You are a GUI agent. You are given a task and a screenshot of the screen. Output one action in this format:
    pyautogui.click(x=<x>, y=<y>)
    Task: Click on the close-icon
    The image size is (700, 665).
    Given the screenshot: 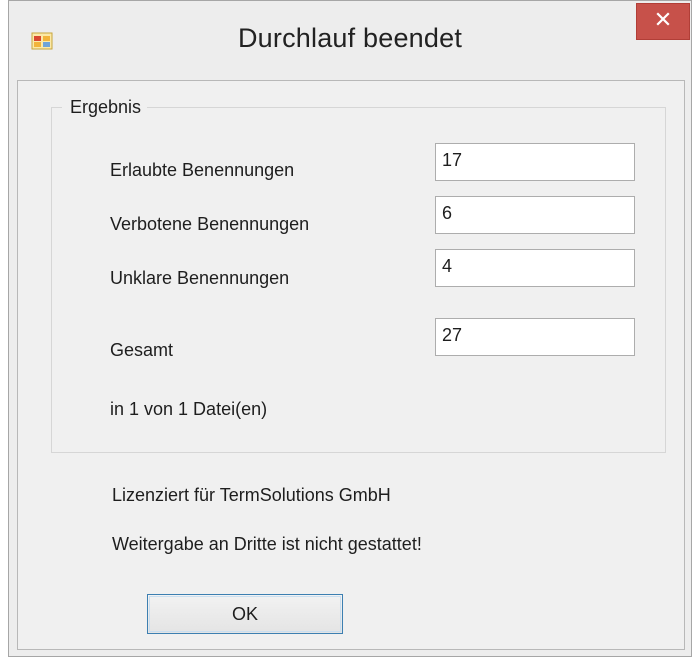 What is the action you would take?
    pyautogui.click(x=663, y=21)
    